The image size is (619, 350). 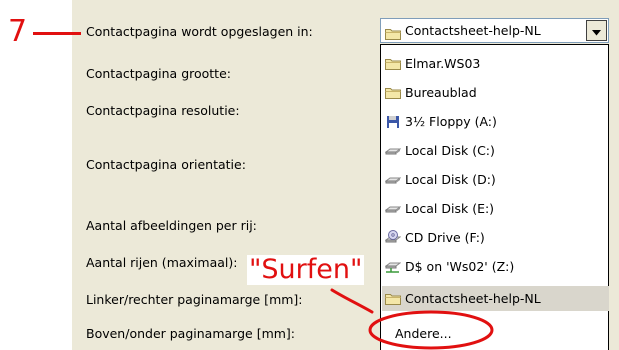 I want to click on callout-arrow-line, so click(x=352, y=301).